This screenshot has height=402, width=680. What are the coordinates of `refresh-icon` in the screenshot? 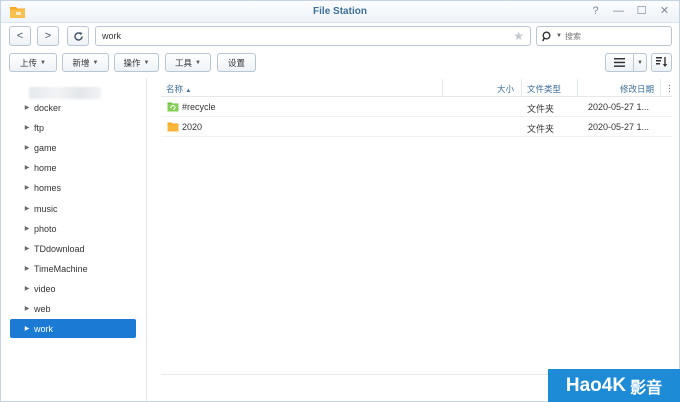 It's located at (78, 36).